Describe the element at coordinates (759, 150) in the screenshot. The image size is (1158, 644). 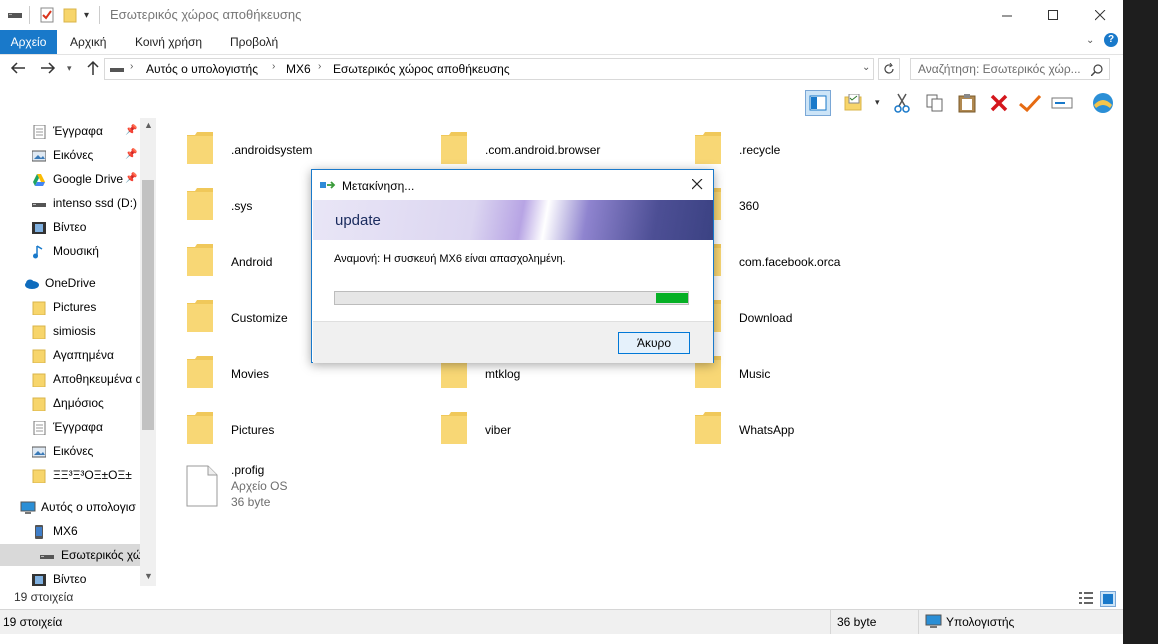
I see `folder-name: .recycle` at that location.